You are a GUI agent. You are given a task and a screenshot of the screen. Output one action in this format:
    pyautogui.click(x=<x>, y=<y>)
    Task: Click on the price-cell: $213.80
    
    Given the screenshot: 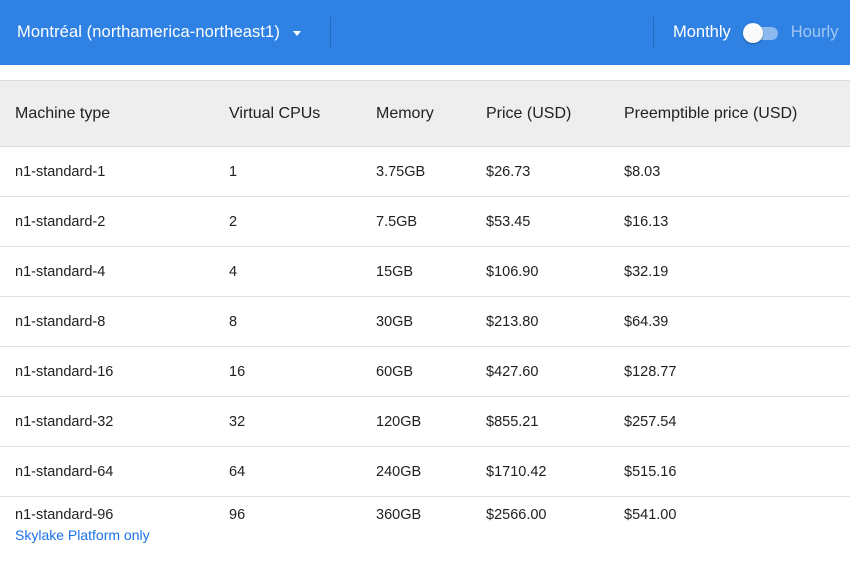 What is the action you would take?
    pyautogui.click(x=512, y=321)
    